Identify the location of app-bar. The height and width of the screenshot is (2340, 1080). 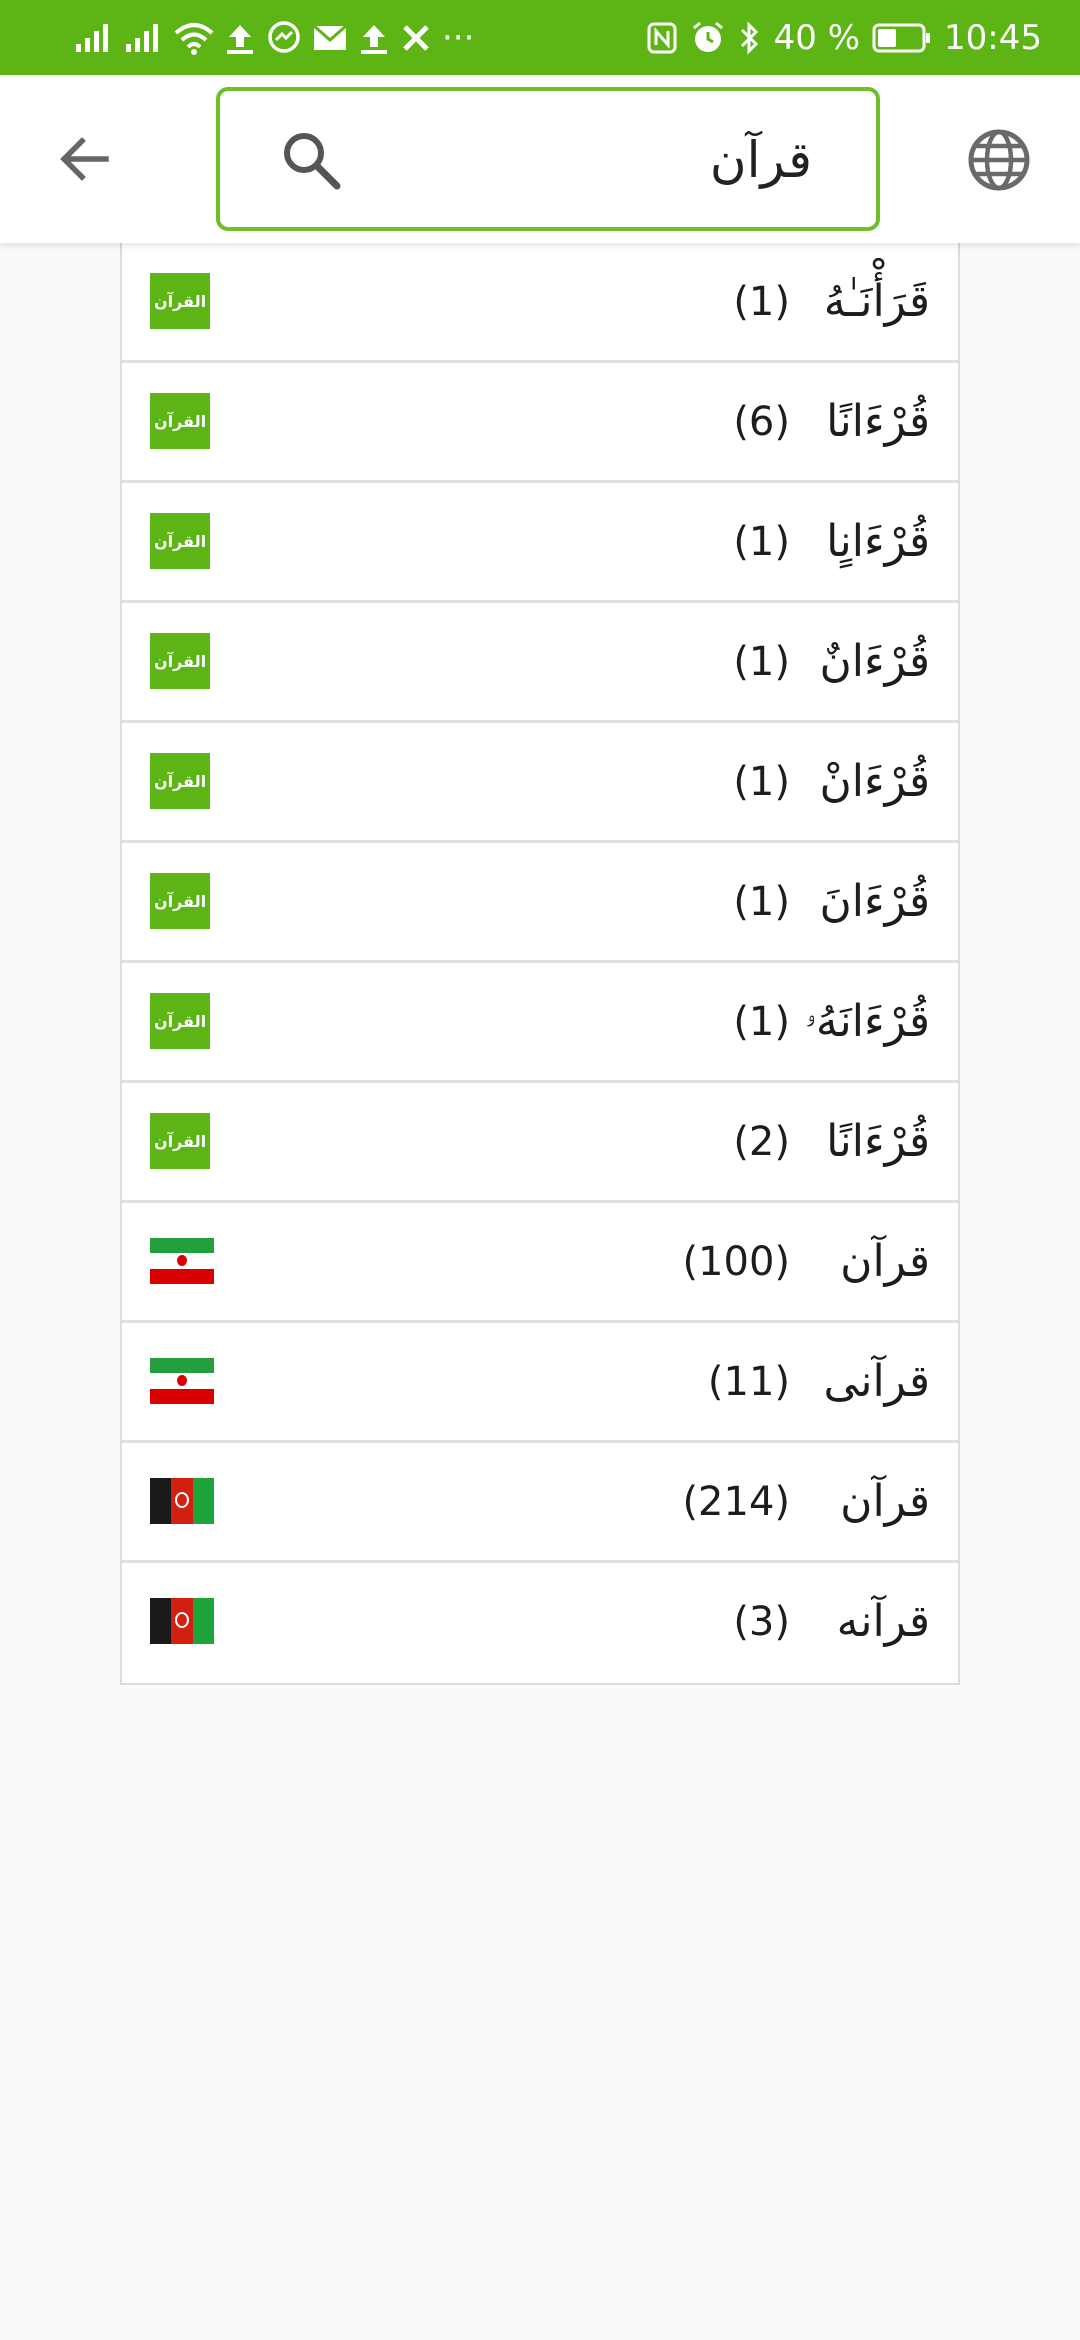
(540, 159).